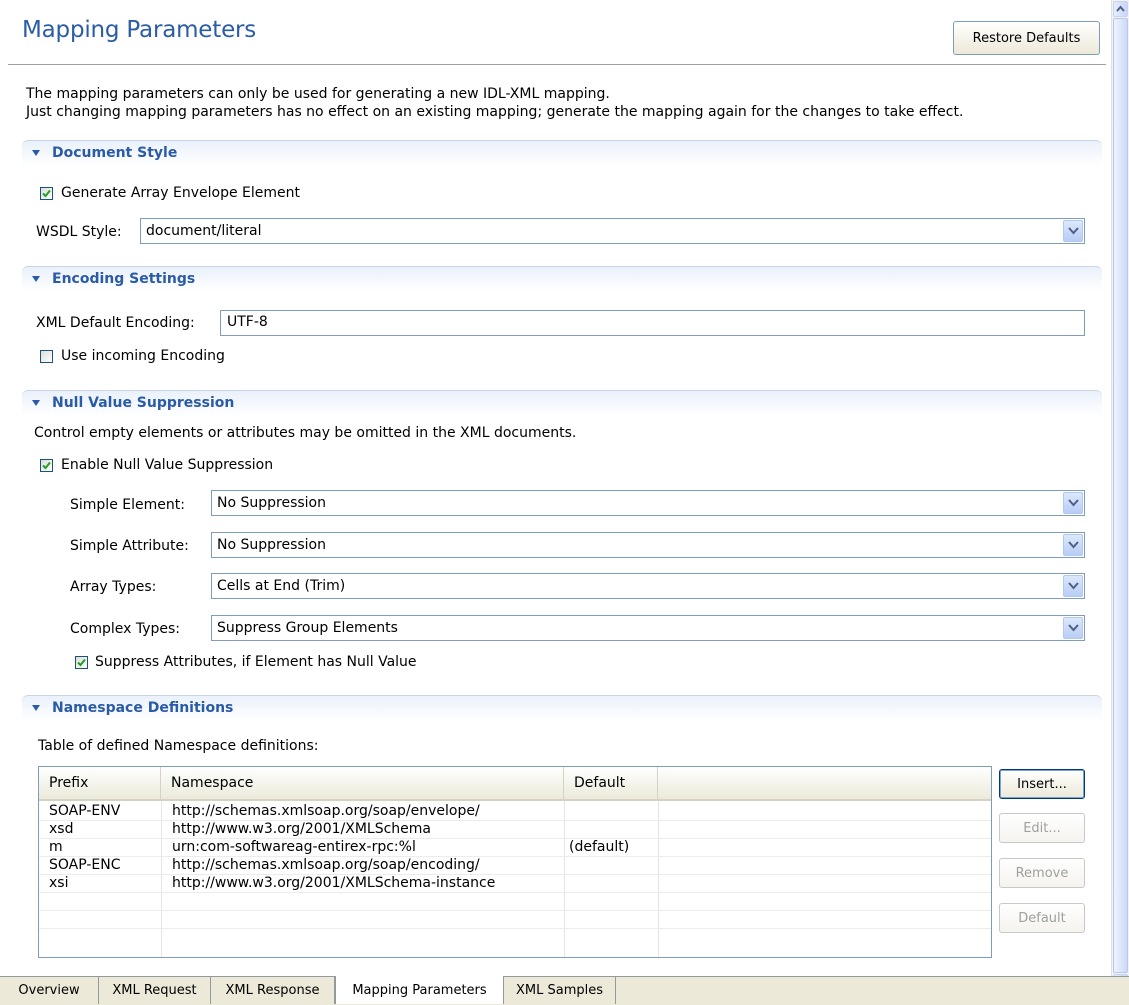 The height and width of the screenshot is (1005, 1129). Describe the element at coordinates (648, 586) in the screenshot. I see `array-types-select: Cells at End (Trim)` at that location.